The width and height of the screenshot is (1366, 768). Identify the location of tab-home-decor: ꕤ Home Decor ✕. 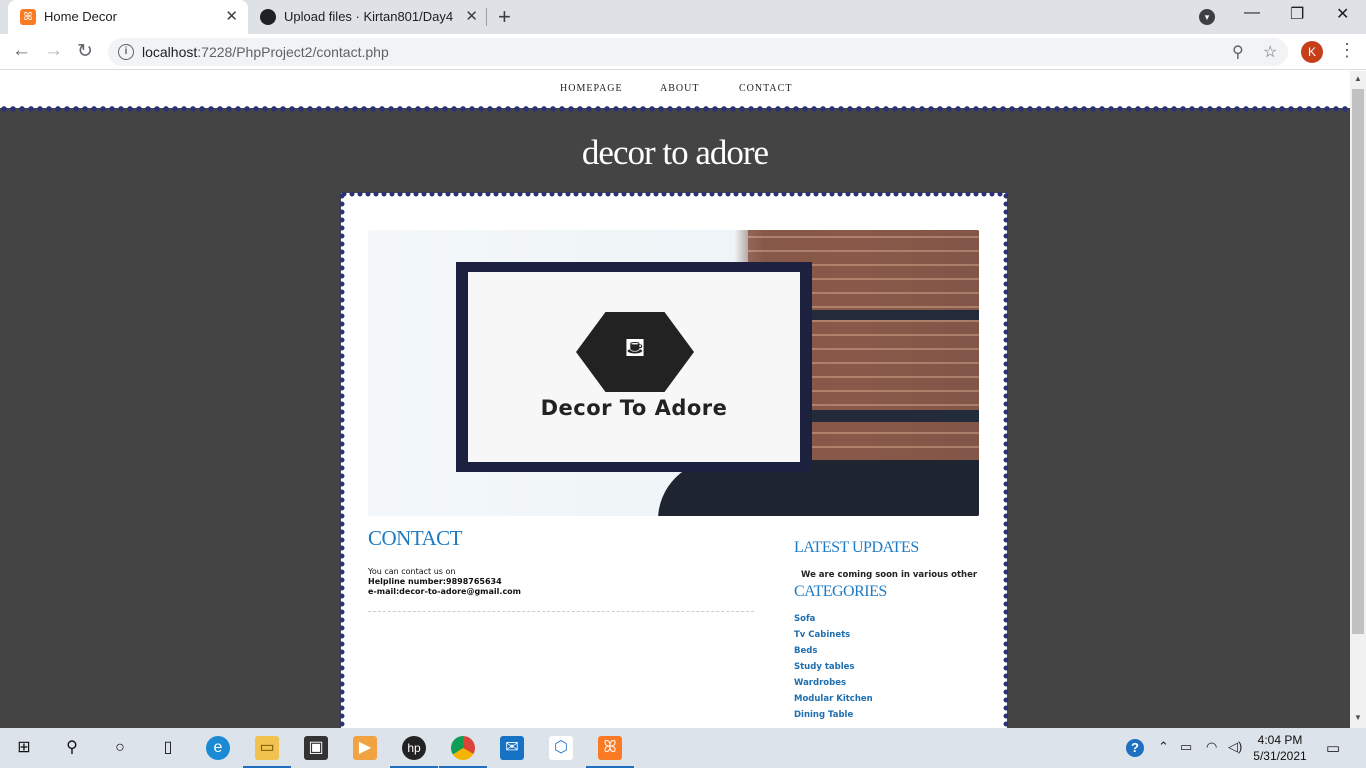
(128, 17).